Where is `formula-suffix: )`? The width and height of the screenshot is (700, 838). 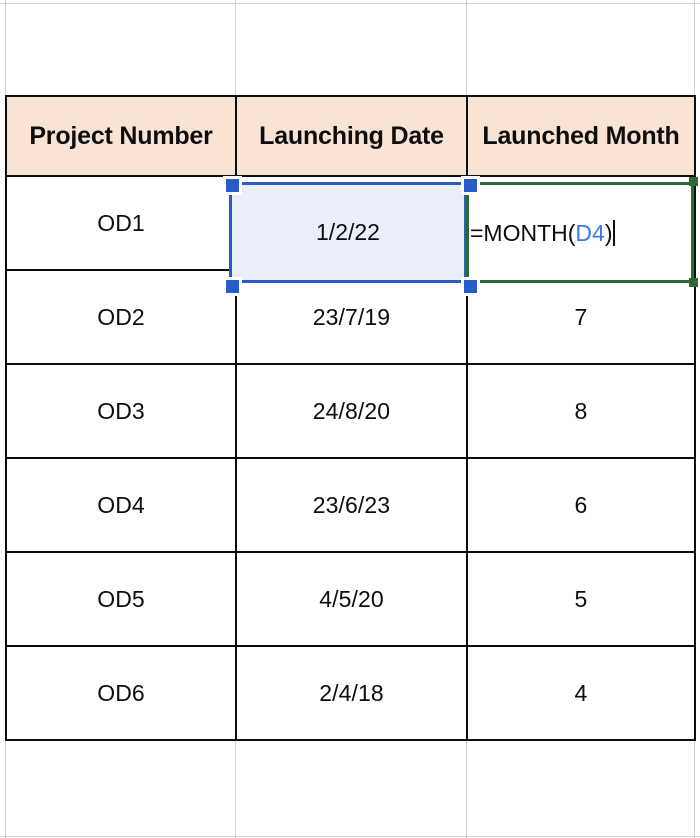 formula-suffix: ) is located at coordinates (608, 232).